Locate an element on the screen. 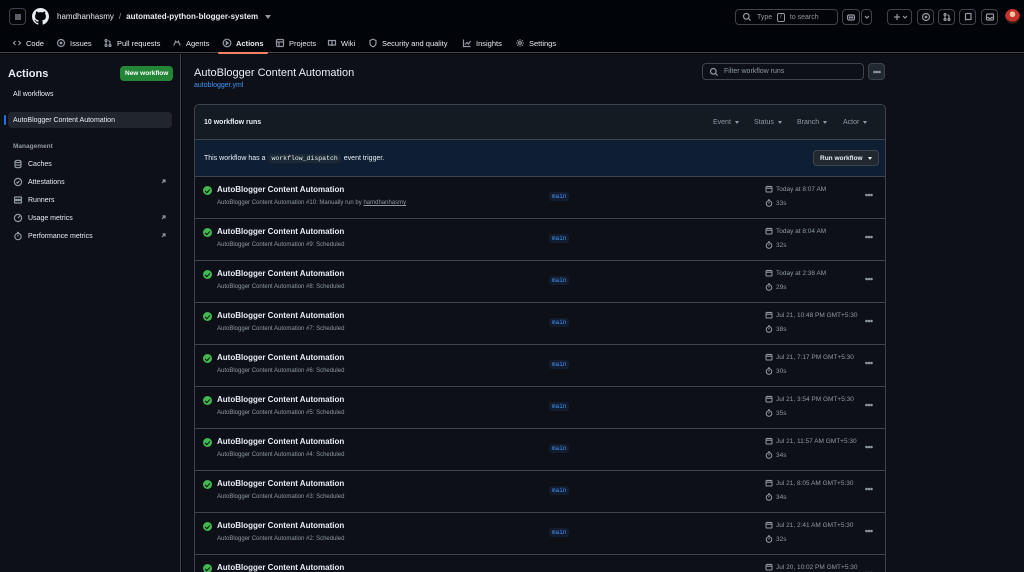  tab-security: Security and quality is located at coordinates (407, 43).